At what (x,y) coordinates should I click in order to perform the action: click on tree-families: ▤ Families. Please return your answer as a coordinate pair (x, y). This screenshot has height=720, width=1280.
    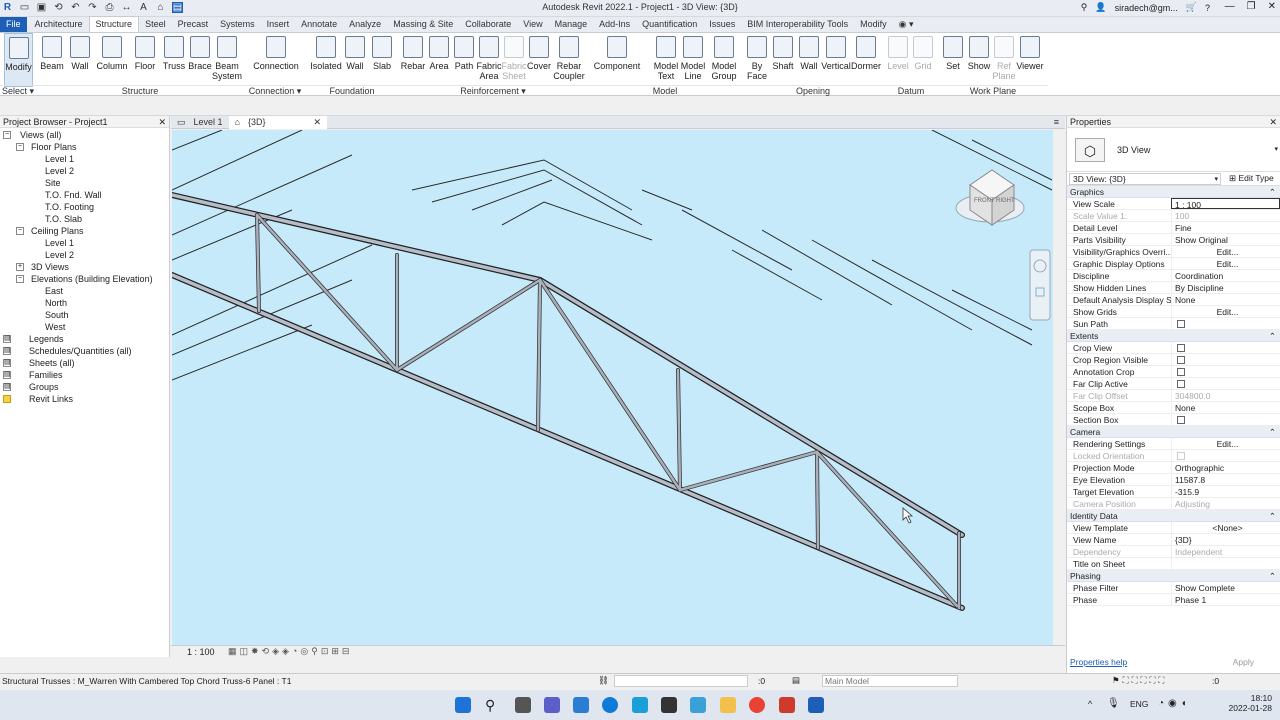
    Looking at the image, I should click on (84, 375).